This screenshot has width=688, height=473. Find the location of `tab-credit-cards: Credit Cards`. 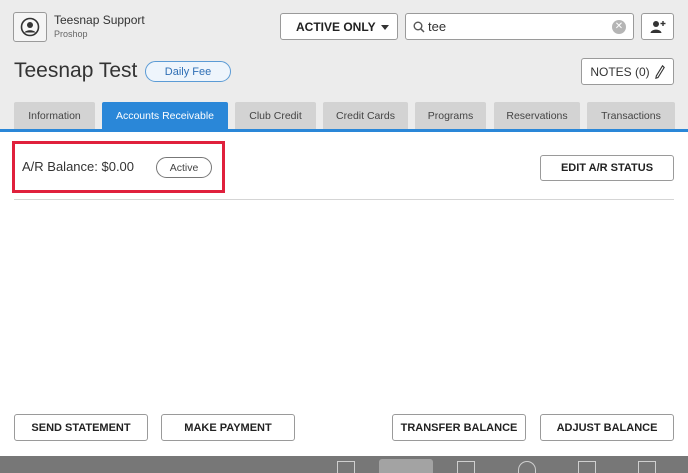

tab-credit-cards: Credit Cards is located at coordinates (365, 115).